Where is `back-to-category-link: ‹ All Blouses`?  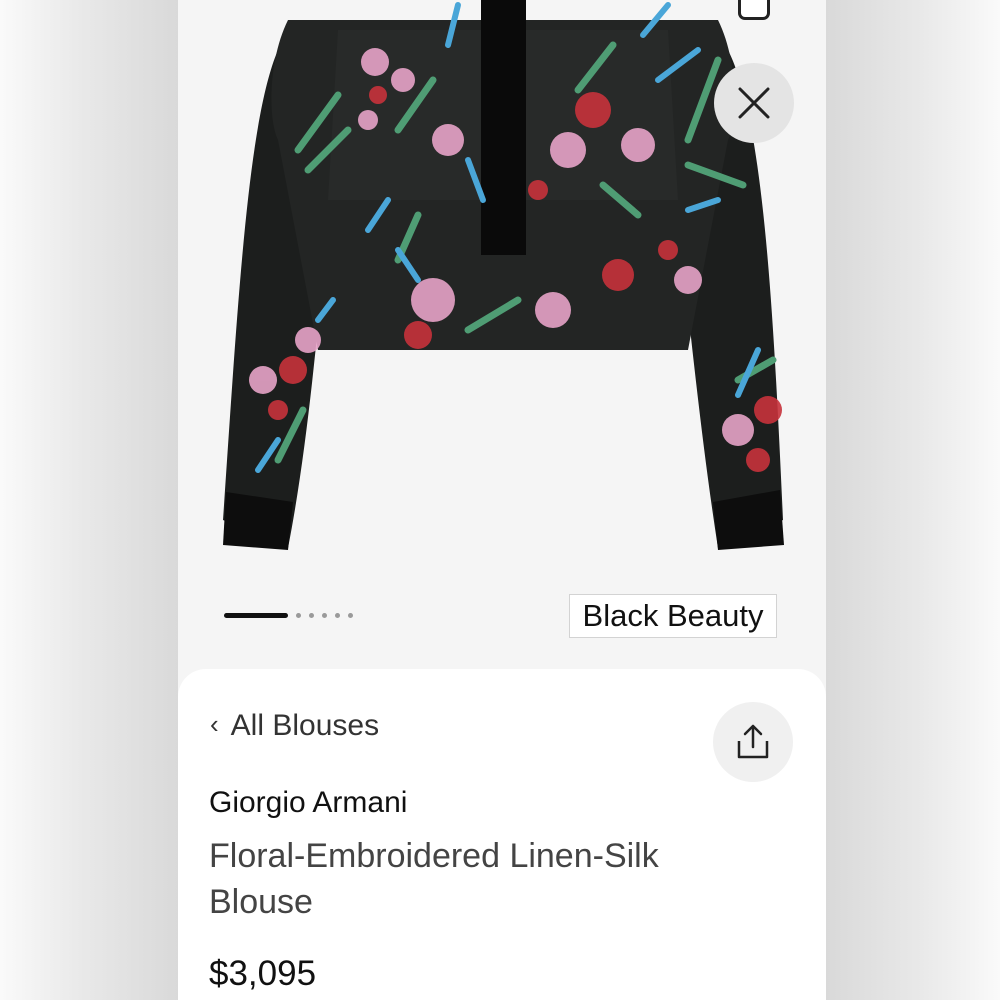 back-to-category-link: ‹ All Blouses is located at coordinates (294, 726).